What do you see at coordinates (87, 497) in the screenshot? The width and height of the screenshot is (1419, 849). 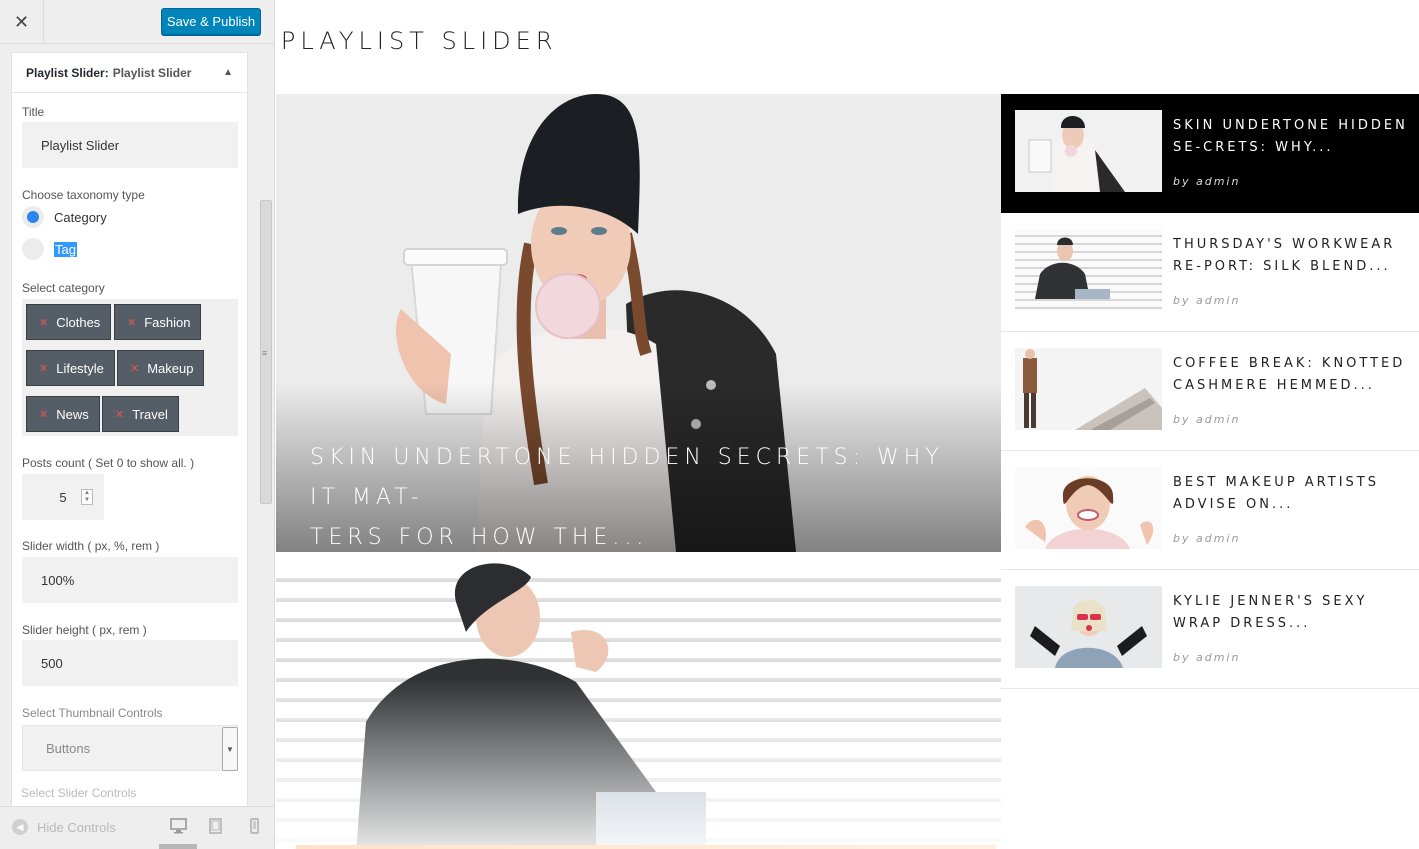 I see `number-spinner-icon: ▲ ▼` at bounding box center [87, 497].